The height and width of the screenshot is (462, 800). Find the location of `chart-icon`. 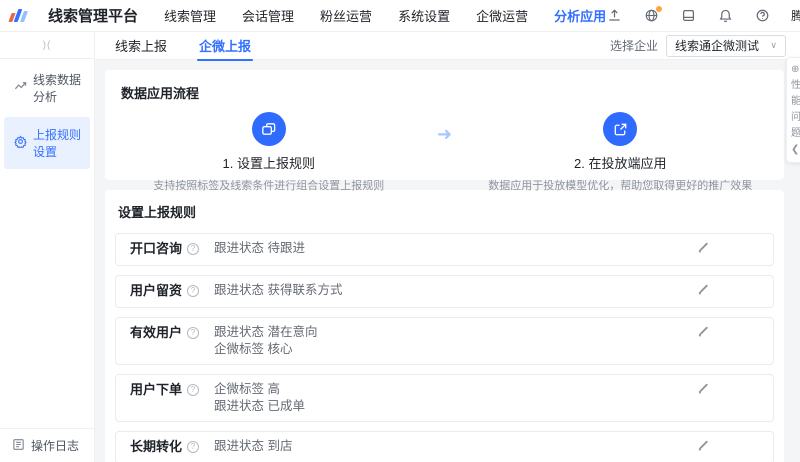

chart-icon is located at coordinates (20, 88).